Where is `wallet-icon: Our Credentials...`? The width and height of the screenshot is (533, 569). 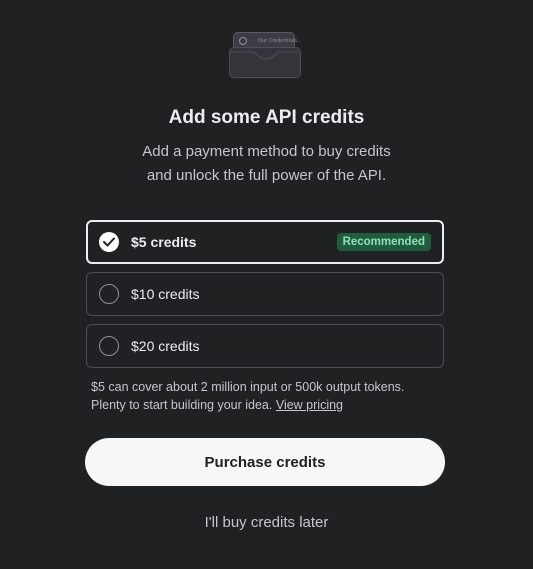
wallet-icon: Our Credentials... is located at coordinates (265, 54).